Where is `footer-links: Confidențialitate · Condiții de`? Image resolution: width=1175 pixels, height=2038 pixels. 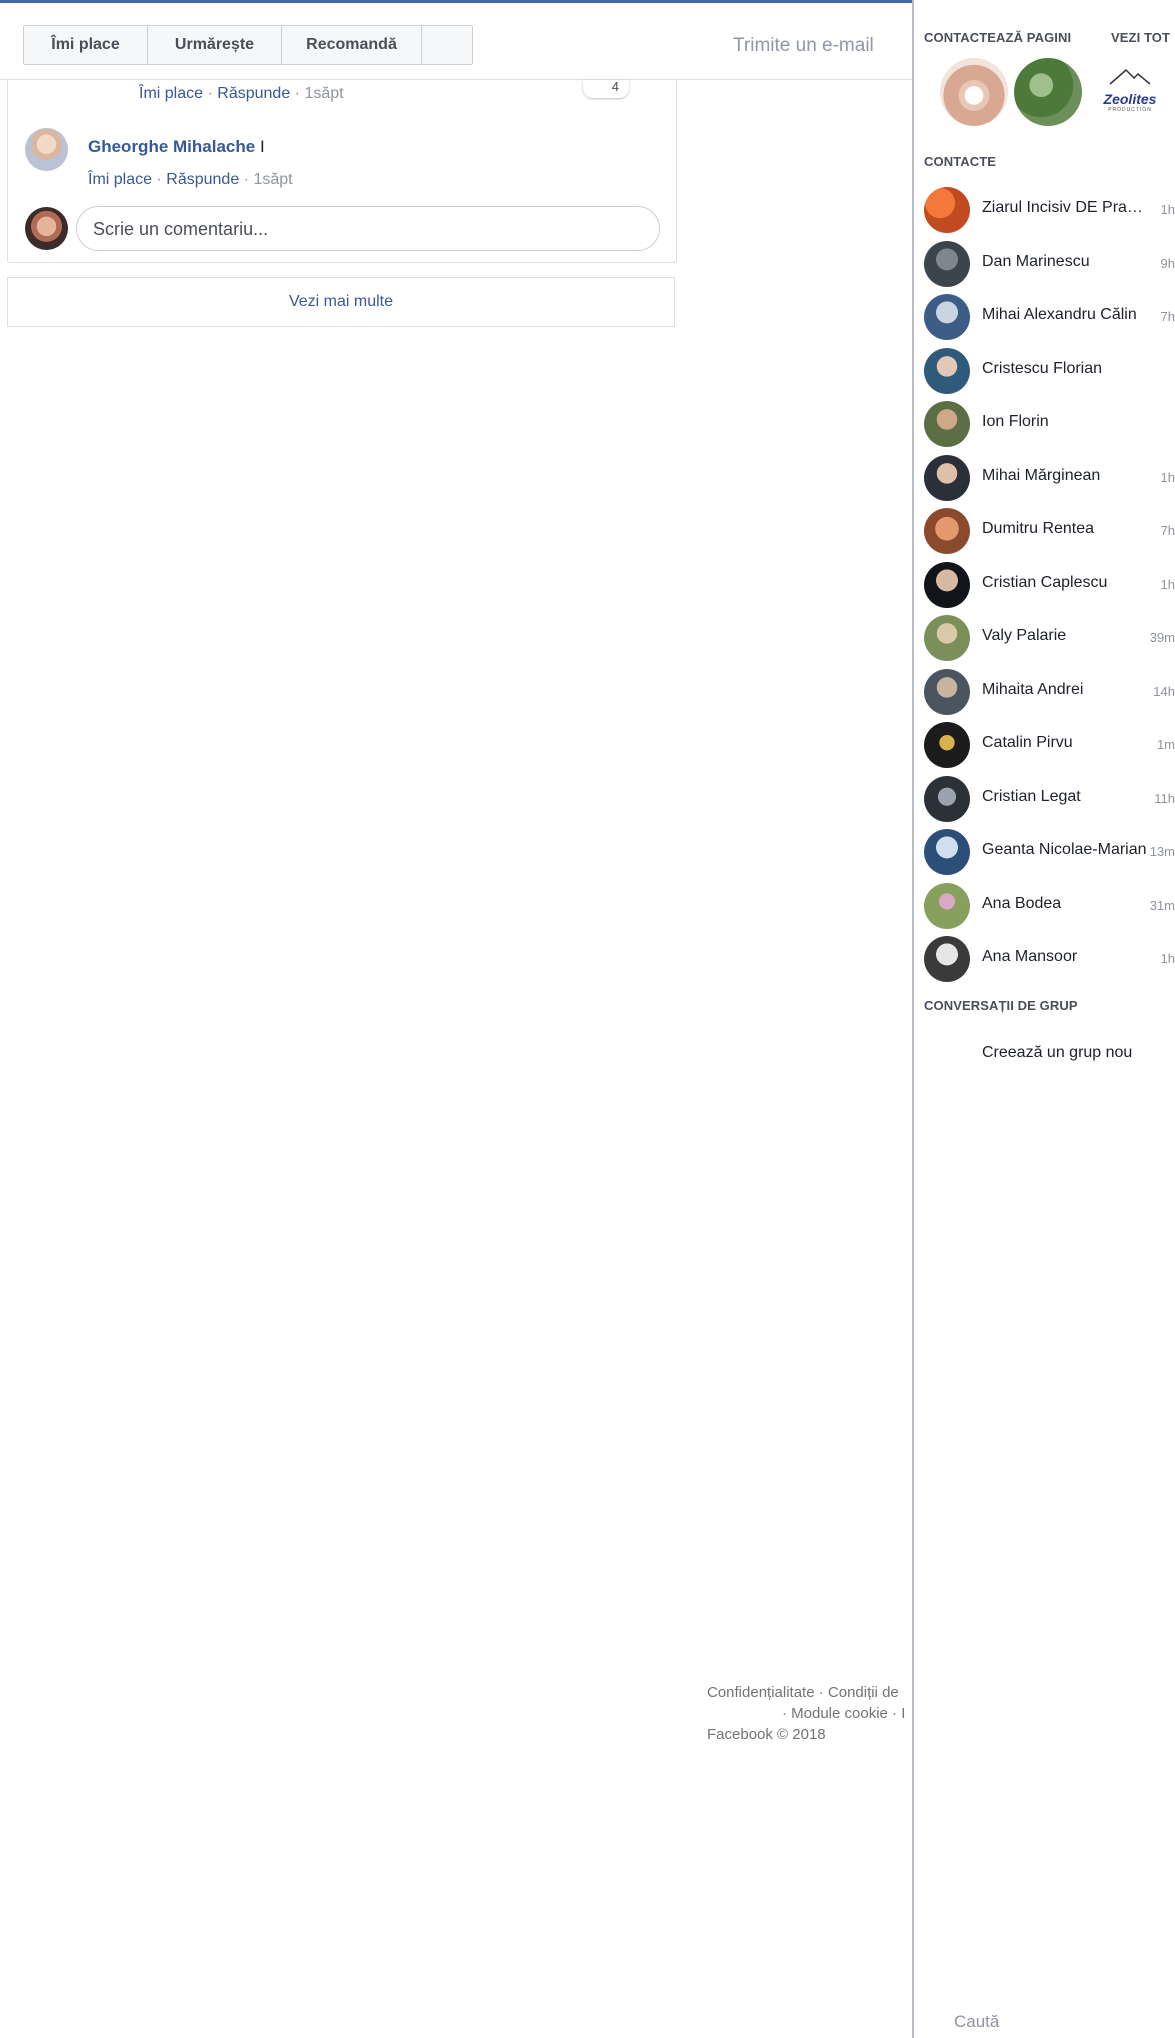 footer-links: Confidențialitate · Condiții de is located at coordinates (809, 1692).